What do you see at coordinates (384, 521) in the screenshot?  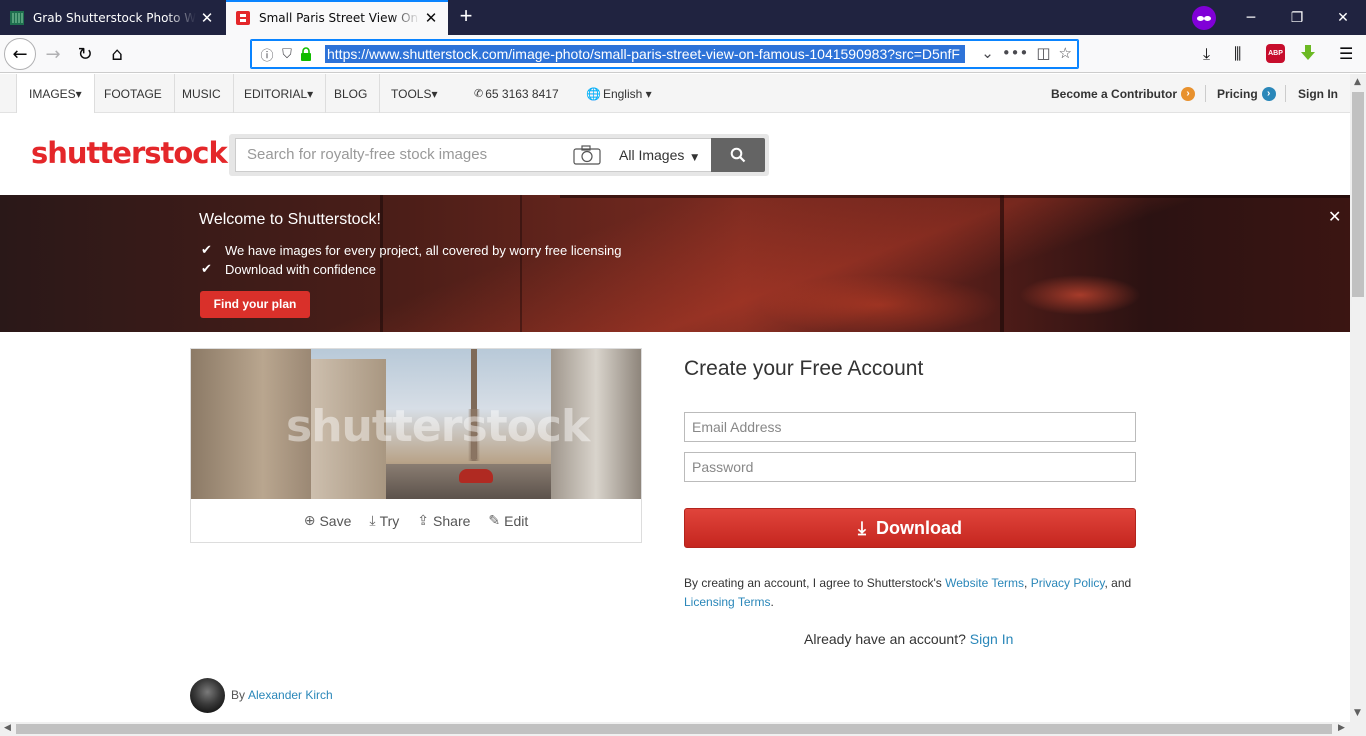 I see `try-button: ⤓ Try` at bounding box center [384, 521].